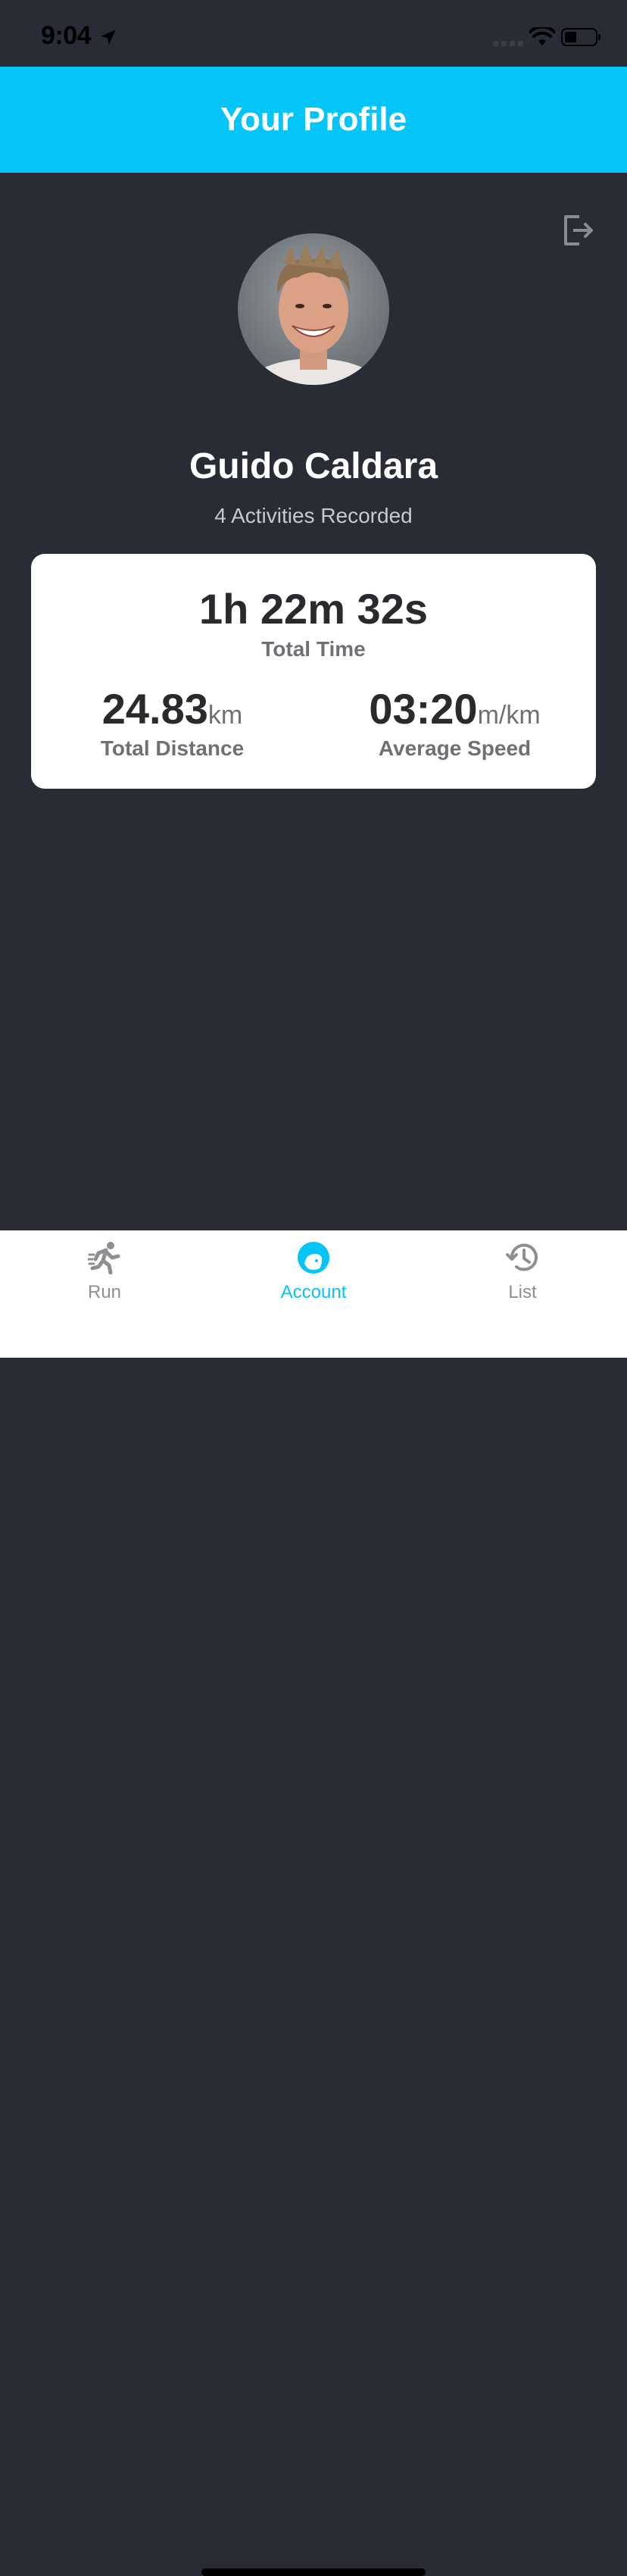 Image resolution: width=627 pixels, height=2576 pixels. What do you see at coordinates (313, 515) in the screenshot?
I see `activities-count: 4 Activities Recorded` at bounding box center [313, 515].